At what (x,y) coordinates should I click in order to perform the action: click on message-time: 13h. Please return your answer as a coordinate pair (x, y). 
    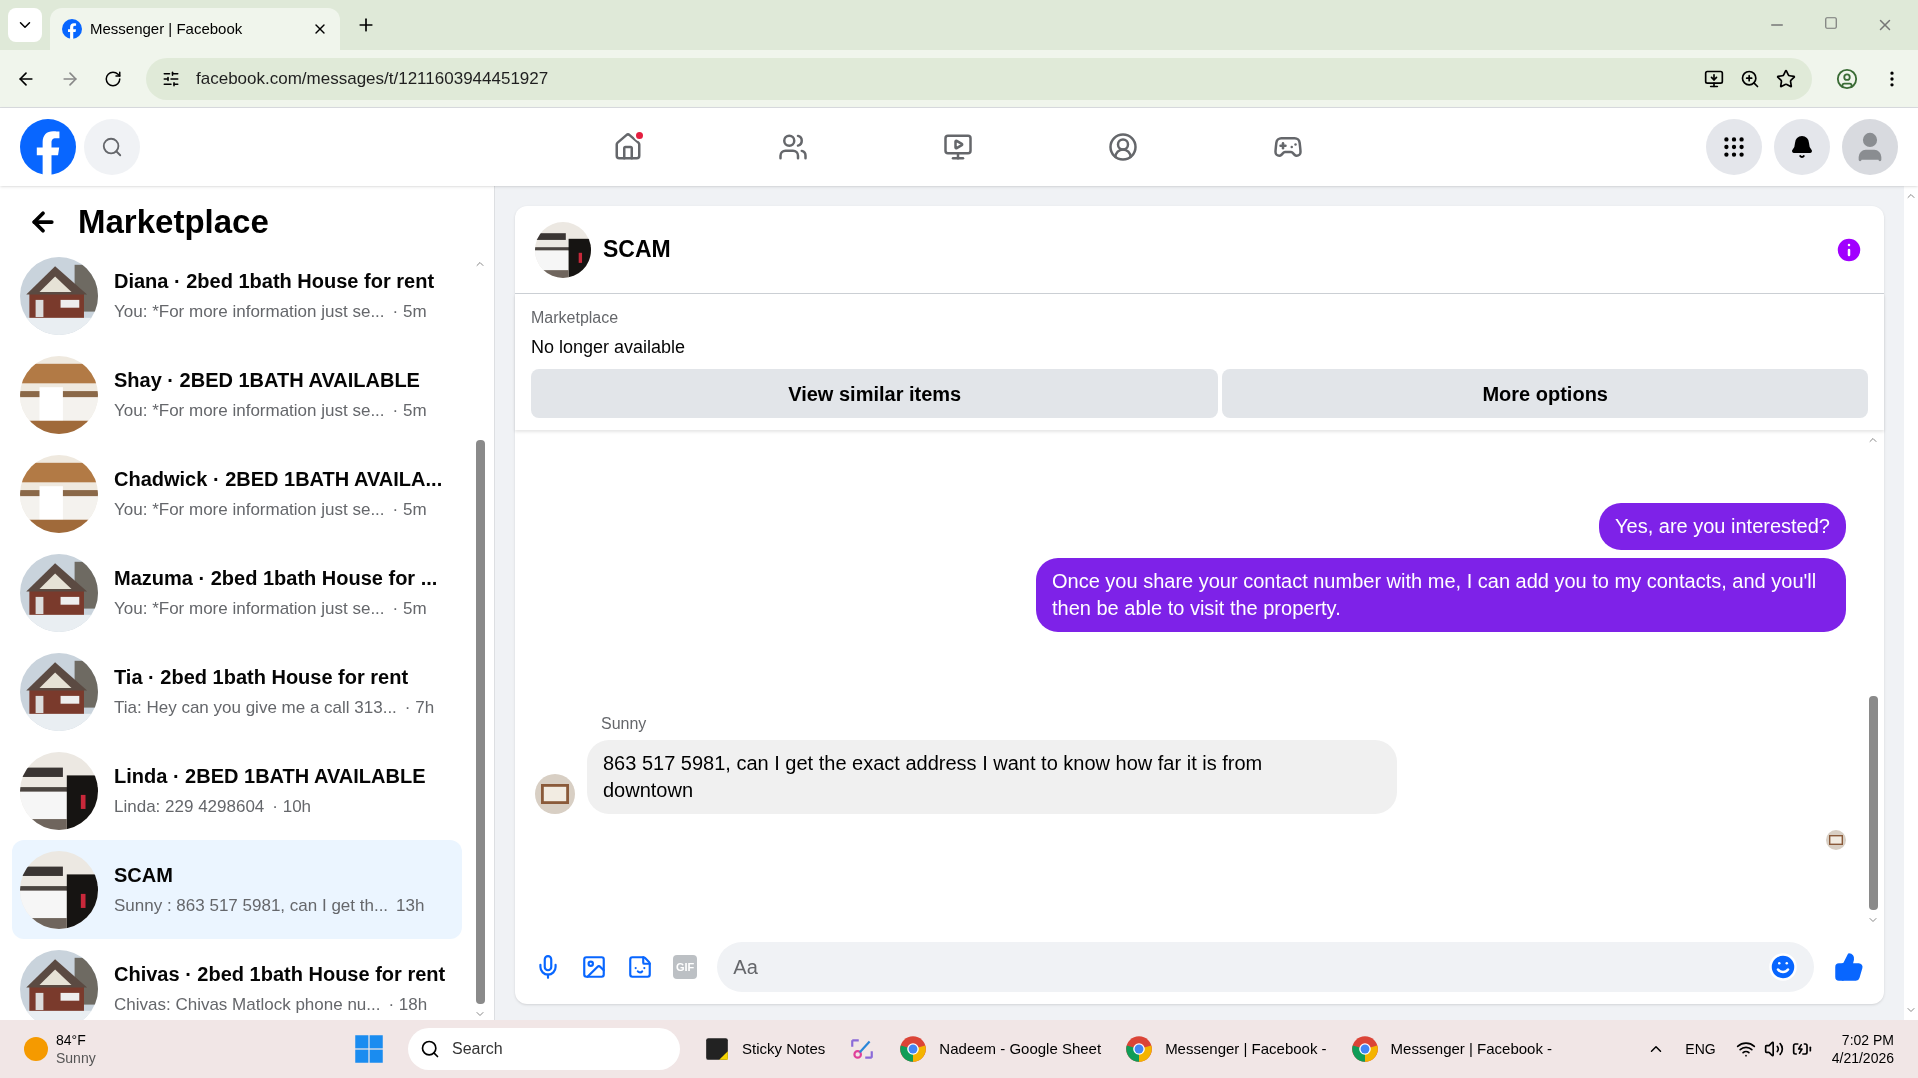
    Looking at the image, I should click on (410, 906).